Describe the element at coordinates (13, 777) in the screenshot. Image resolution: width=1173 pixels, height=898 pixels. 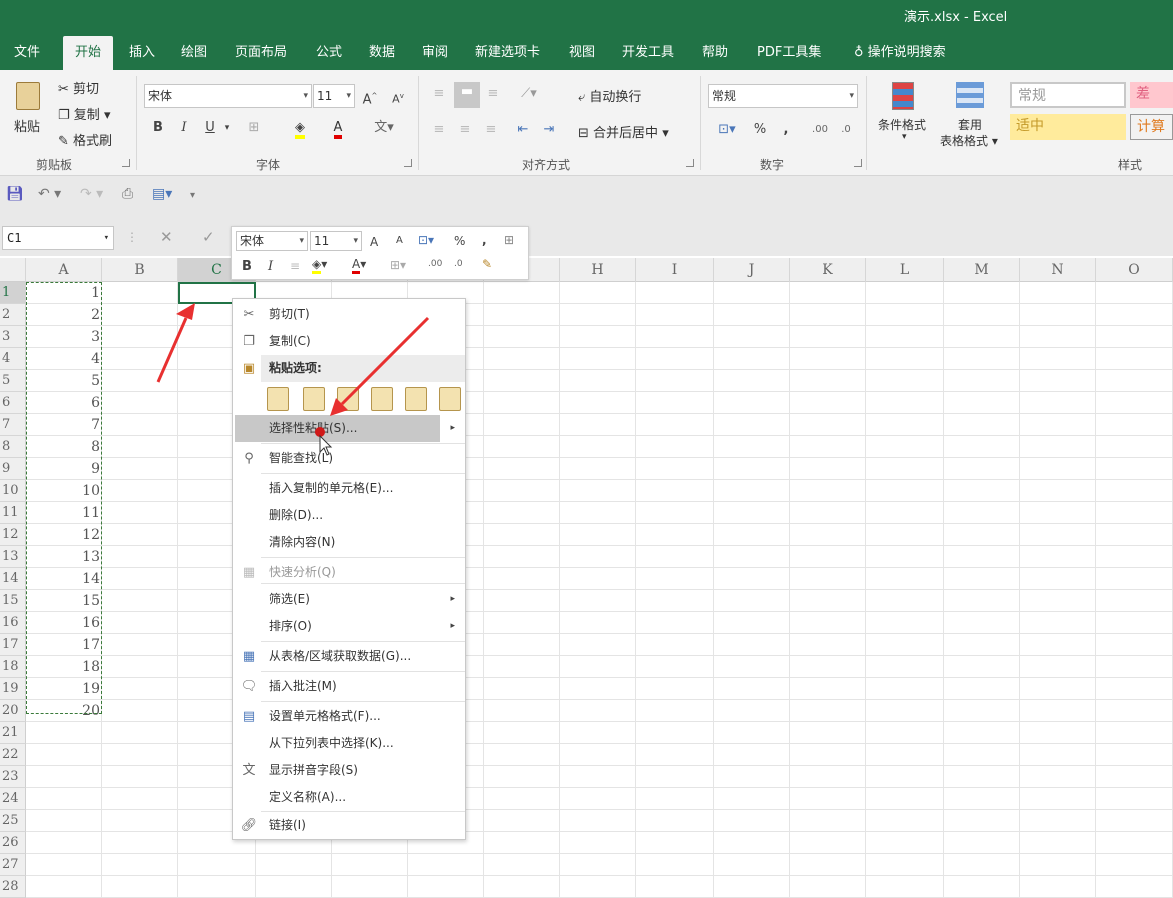
I see `row-header: 23` at that location.